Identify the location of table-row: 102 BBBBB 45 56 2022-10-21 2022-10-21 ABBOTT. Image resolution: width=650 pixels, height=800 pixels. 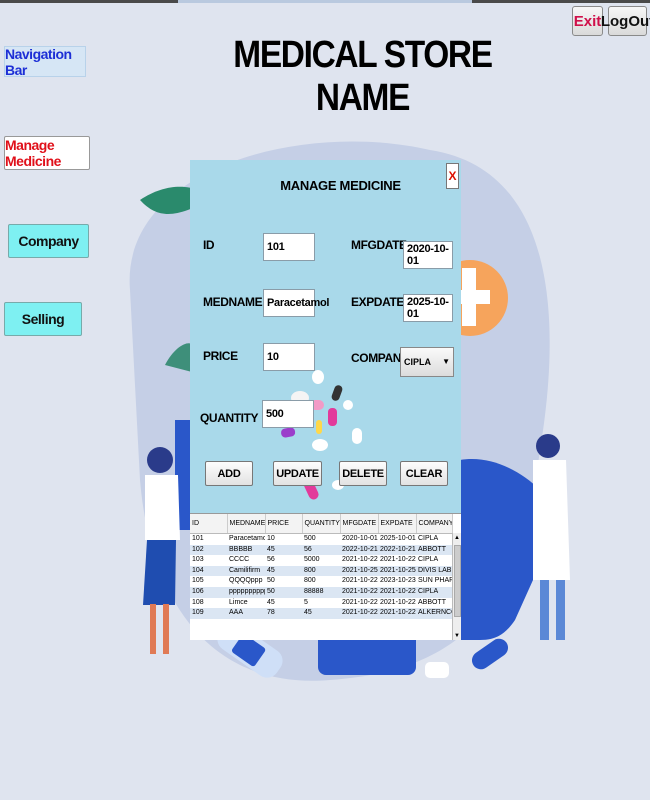
(321, 550).